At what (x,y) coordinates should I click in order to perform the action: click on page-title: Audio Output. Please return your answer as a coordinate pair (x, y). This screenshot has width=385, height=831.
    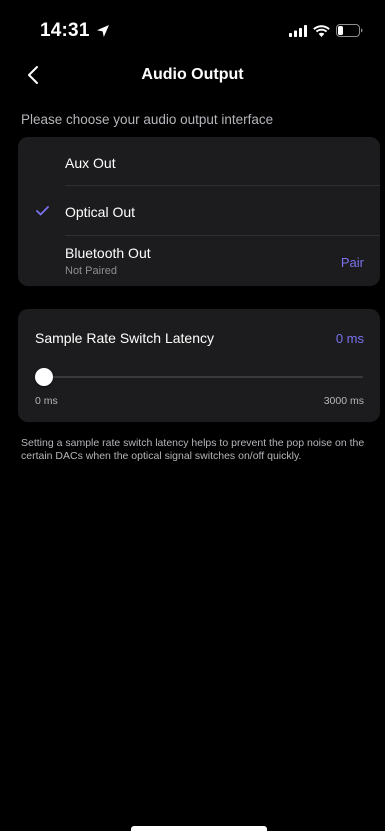
    Looking at the image, I should click on (192, 74).